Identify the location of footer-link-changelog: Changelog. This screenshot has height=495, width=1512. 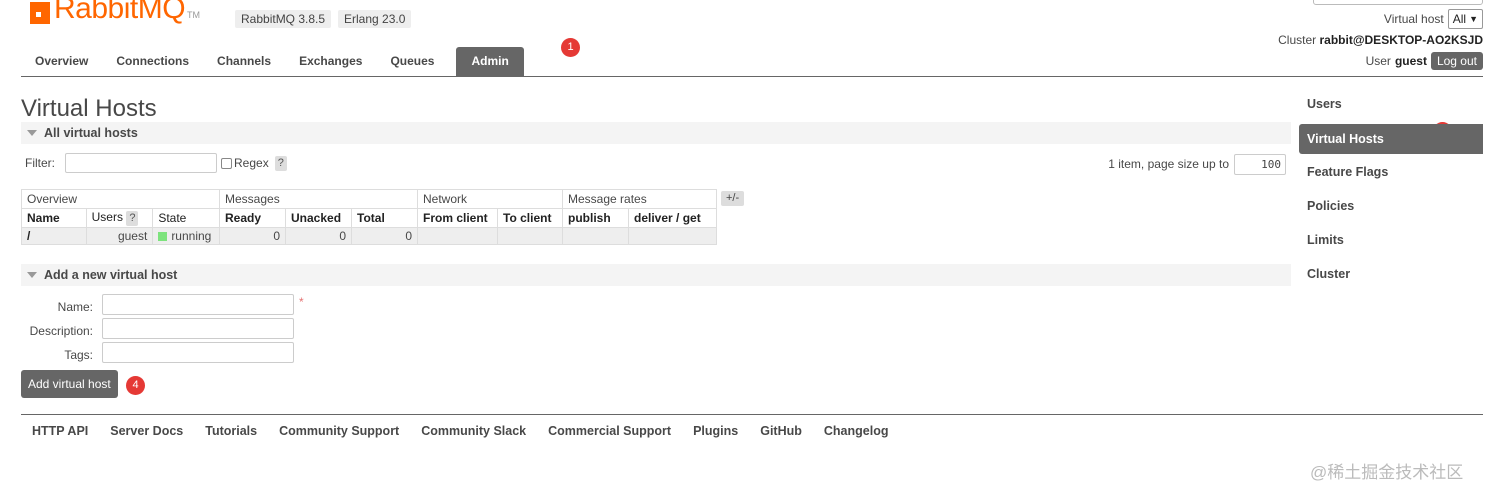
(856, 431).